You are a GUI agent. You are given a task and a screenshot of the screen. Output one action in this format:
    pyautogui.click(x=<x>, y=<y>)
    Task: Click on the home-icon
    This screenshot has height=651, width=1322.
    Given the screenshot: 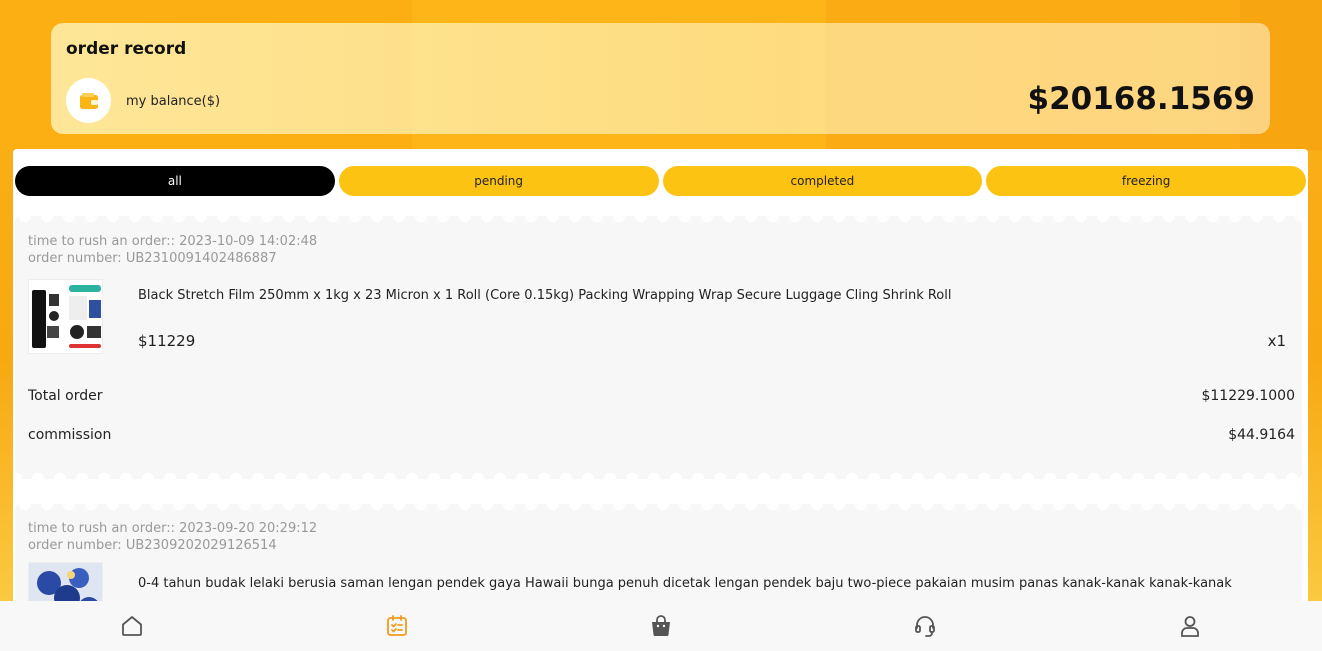 What is the action you would take?
    pyautogui.click(x=132, y=626)
    